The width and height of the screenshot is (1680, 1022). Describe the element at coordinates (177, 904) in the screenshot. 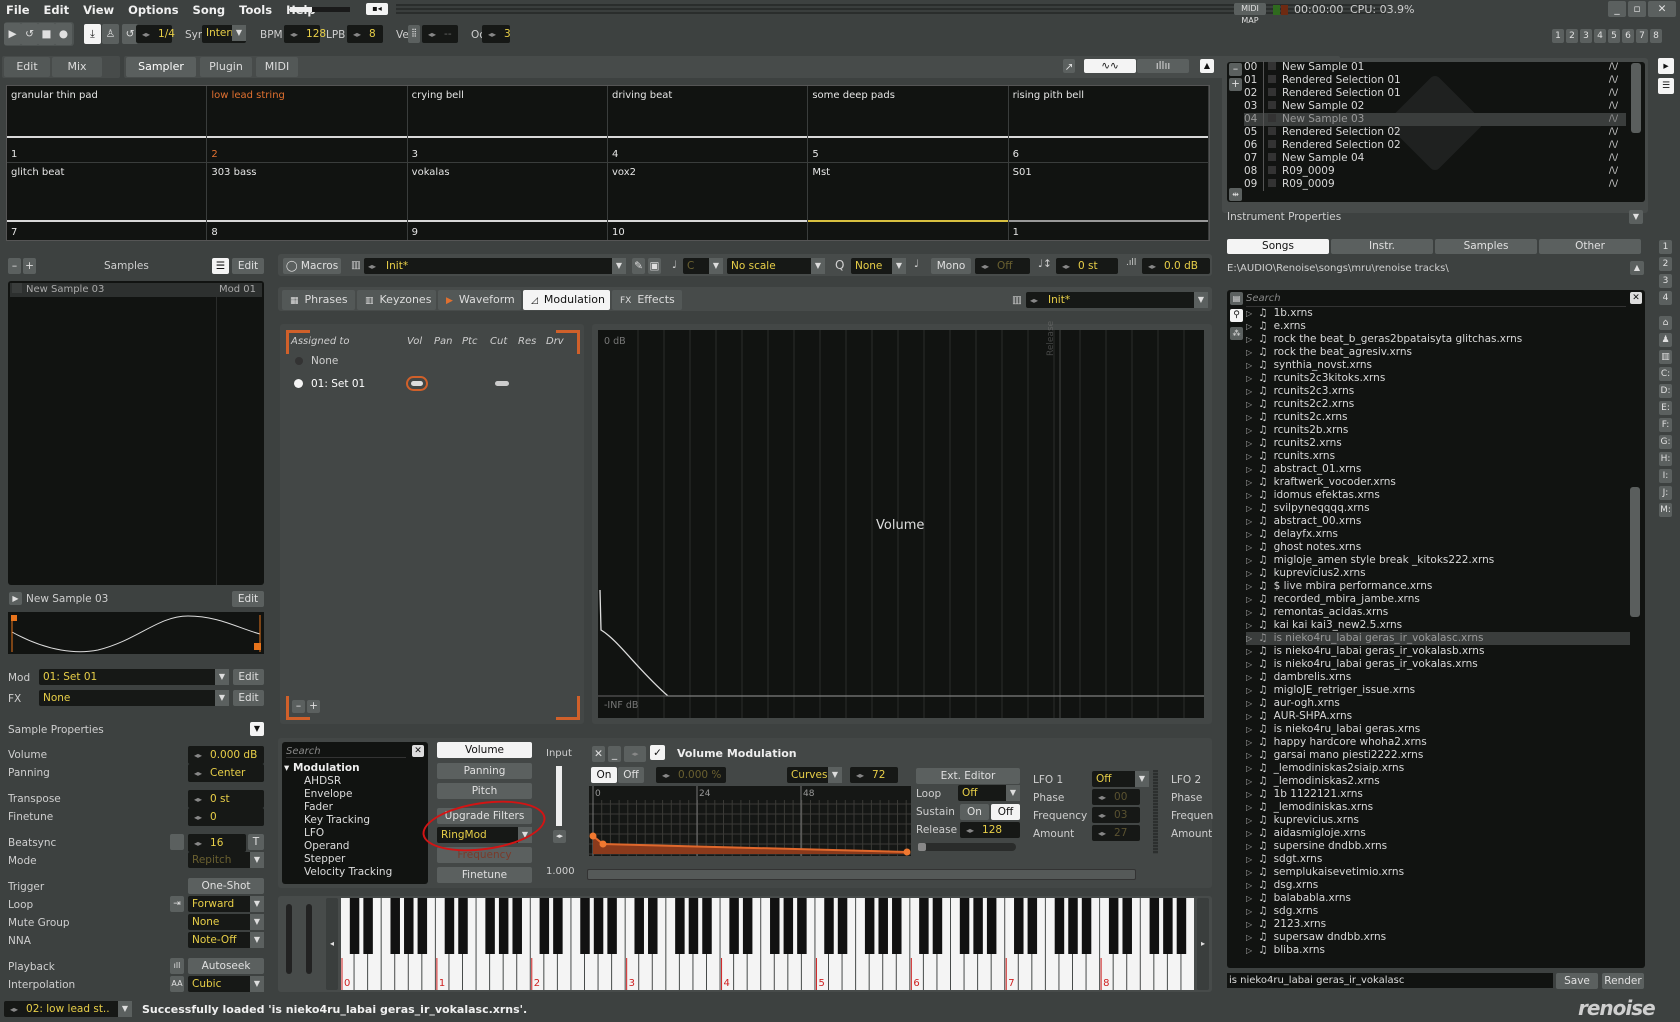

I see `loop-release-icon: ⇥` at that location.